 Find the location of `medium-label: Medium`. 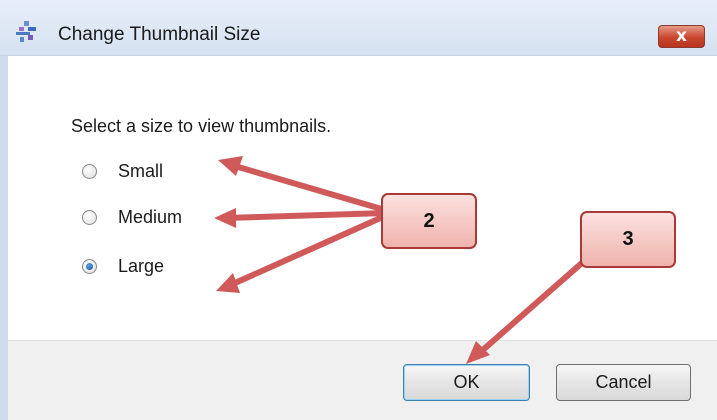

medium-label: Medium is located at coordinates (150, 217).